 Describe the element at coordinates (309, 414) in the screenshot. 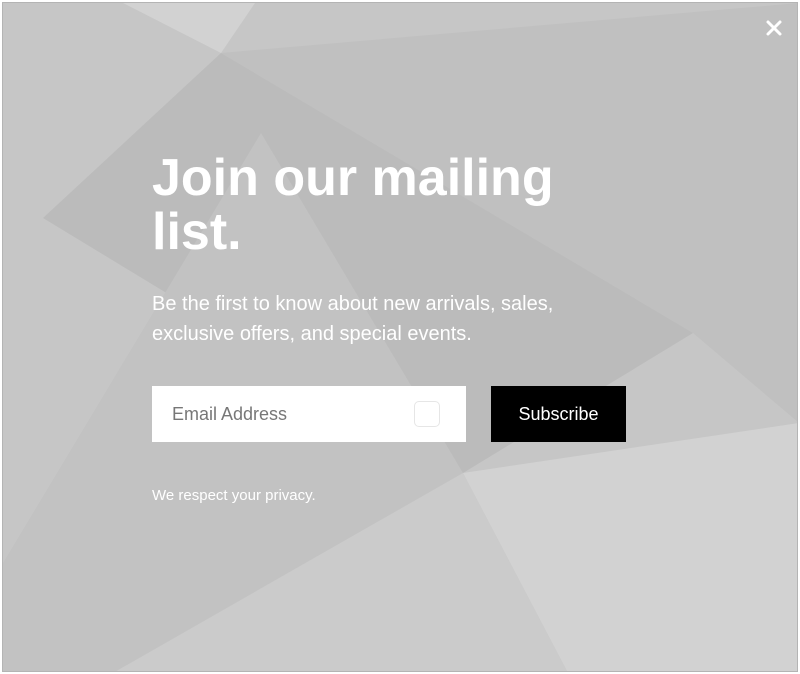

I see `email-field` at that location.